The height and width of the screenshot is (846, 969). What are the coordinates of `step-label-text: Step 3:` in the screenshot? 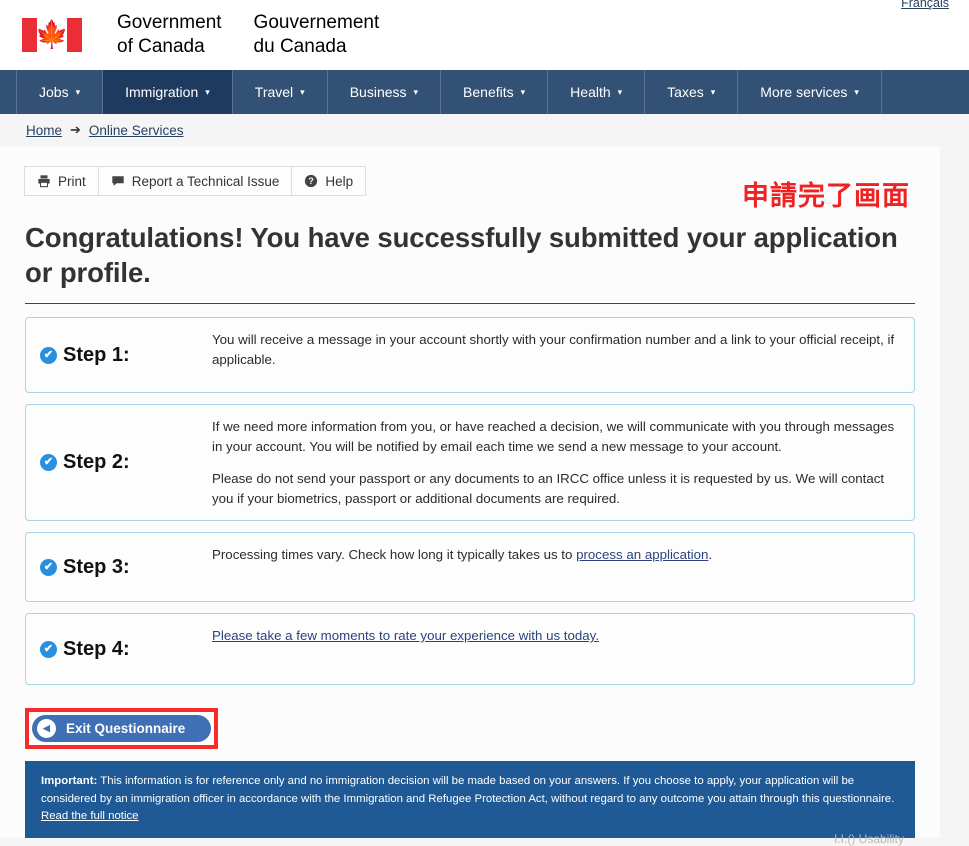 It's located at (96, 566).